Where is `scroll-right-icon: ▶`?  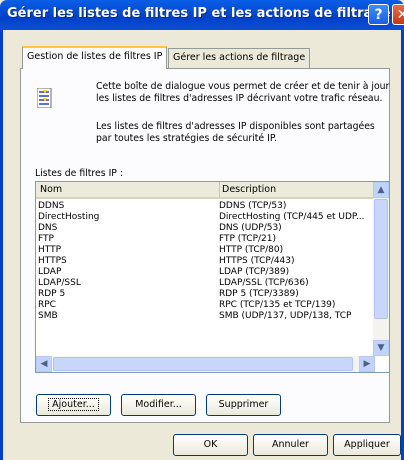
scroll-right-icon: ▶ is located at coordinates (367, 364).